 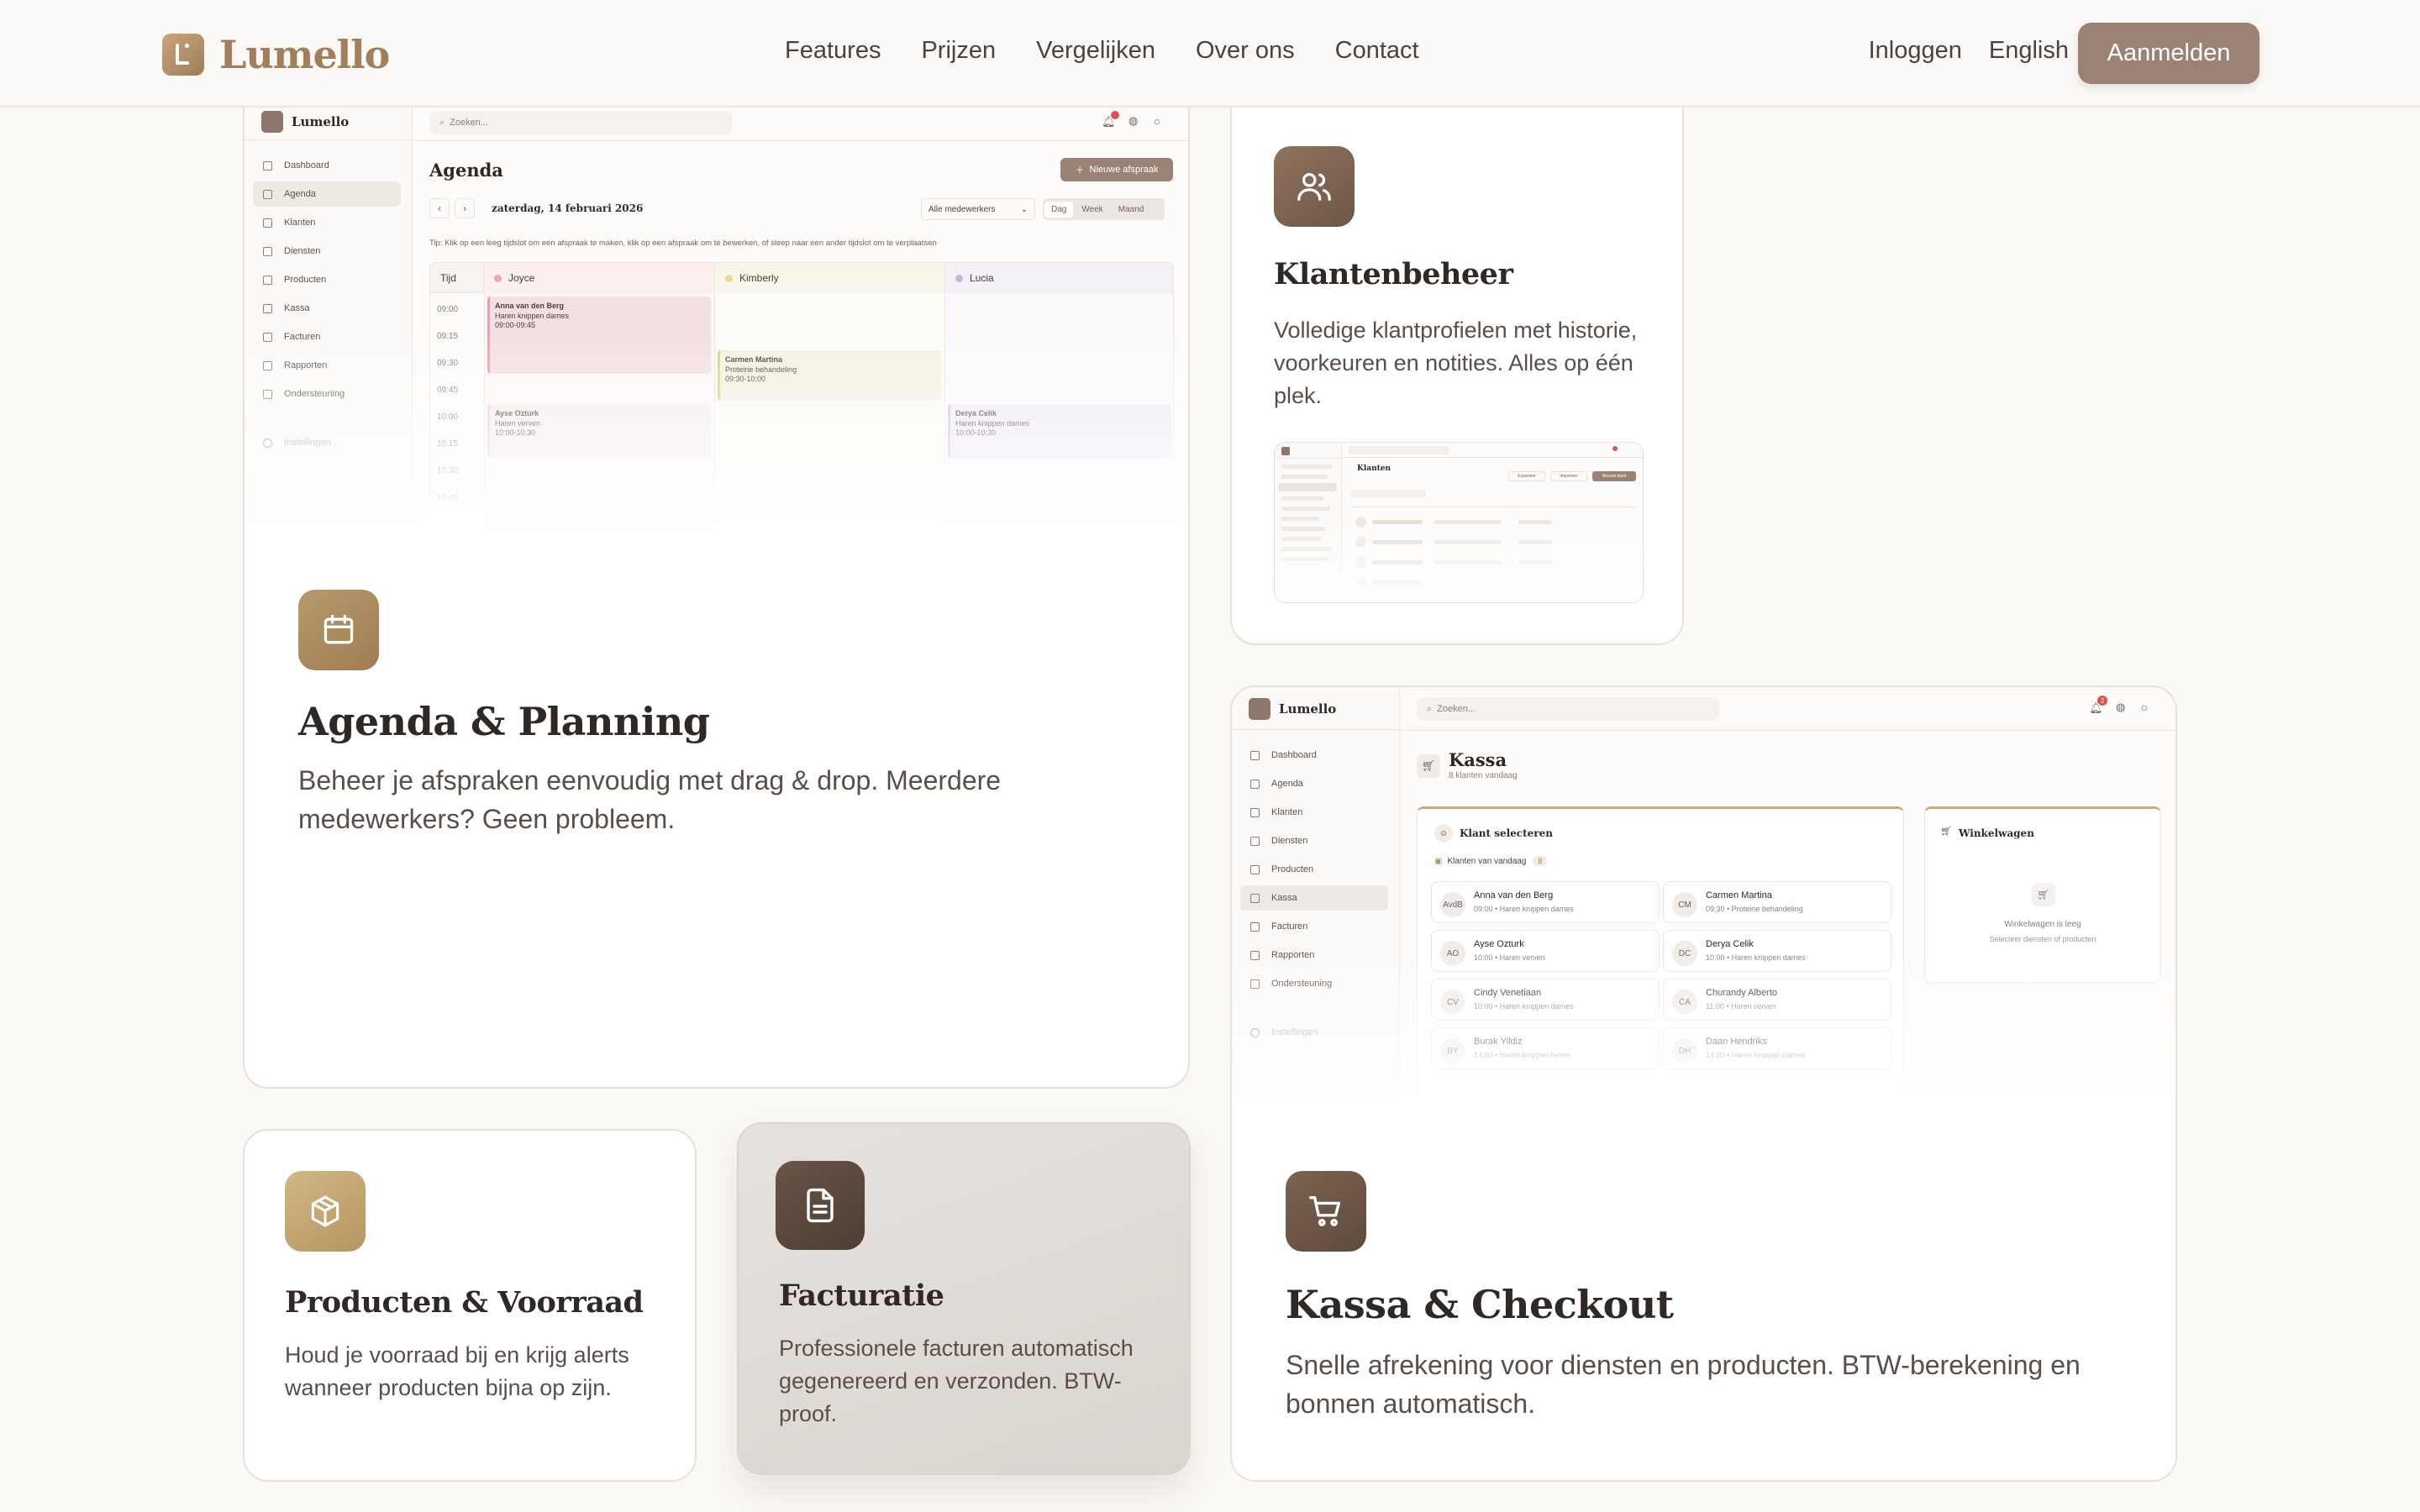 What do you see at coordinates (1377, 51) in the screenshot?
I see `nav-contact: Contact` at bounding box center [1377, 51].